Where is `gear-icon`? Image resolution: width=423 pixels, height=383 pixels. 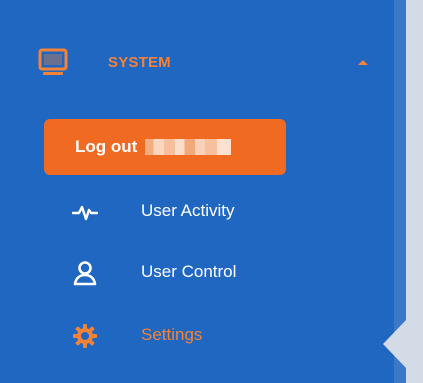
gear-icon is located at coordinates (85, 336).